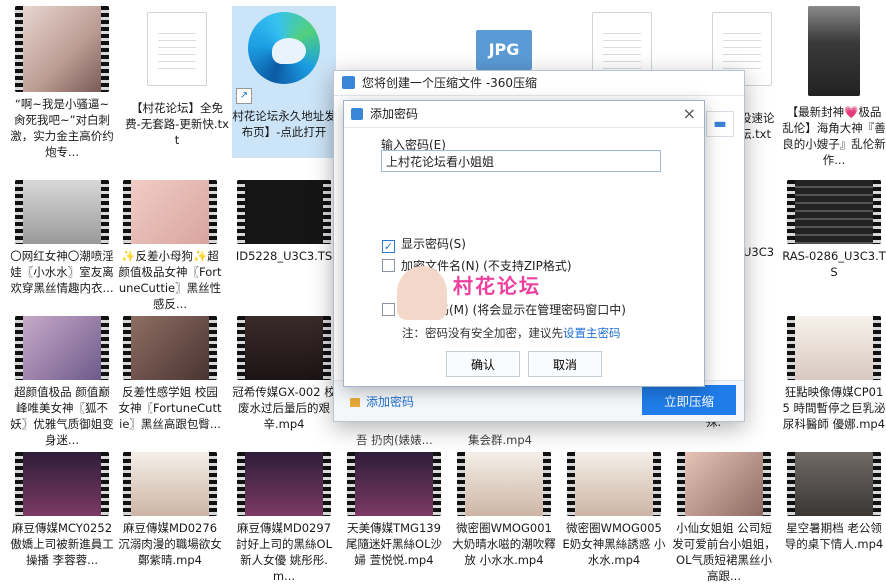  I want to click on password-input, so click(521, 161).